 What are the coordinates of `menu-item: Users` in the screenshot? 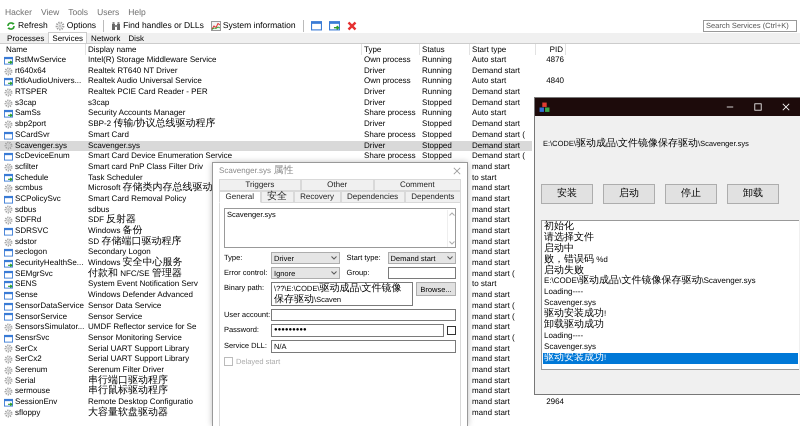 It's located at (108, 12).